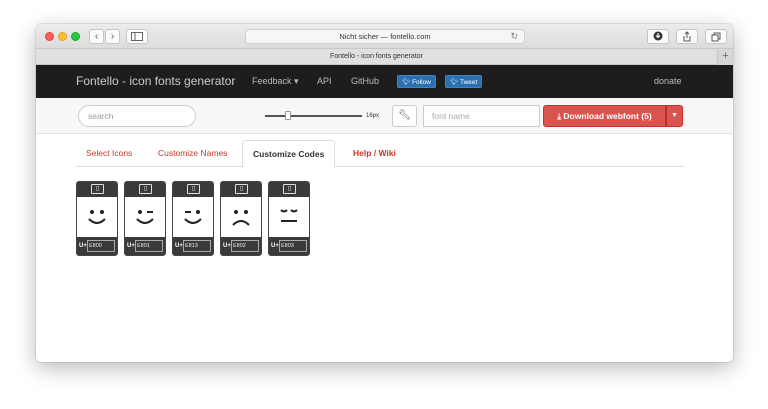  I want to click on tab-overview-button, so click(716, 36).